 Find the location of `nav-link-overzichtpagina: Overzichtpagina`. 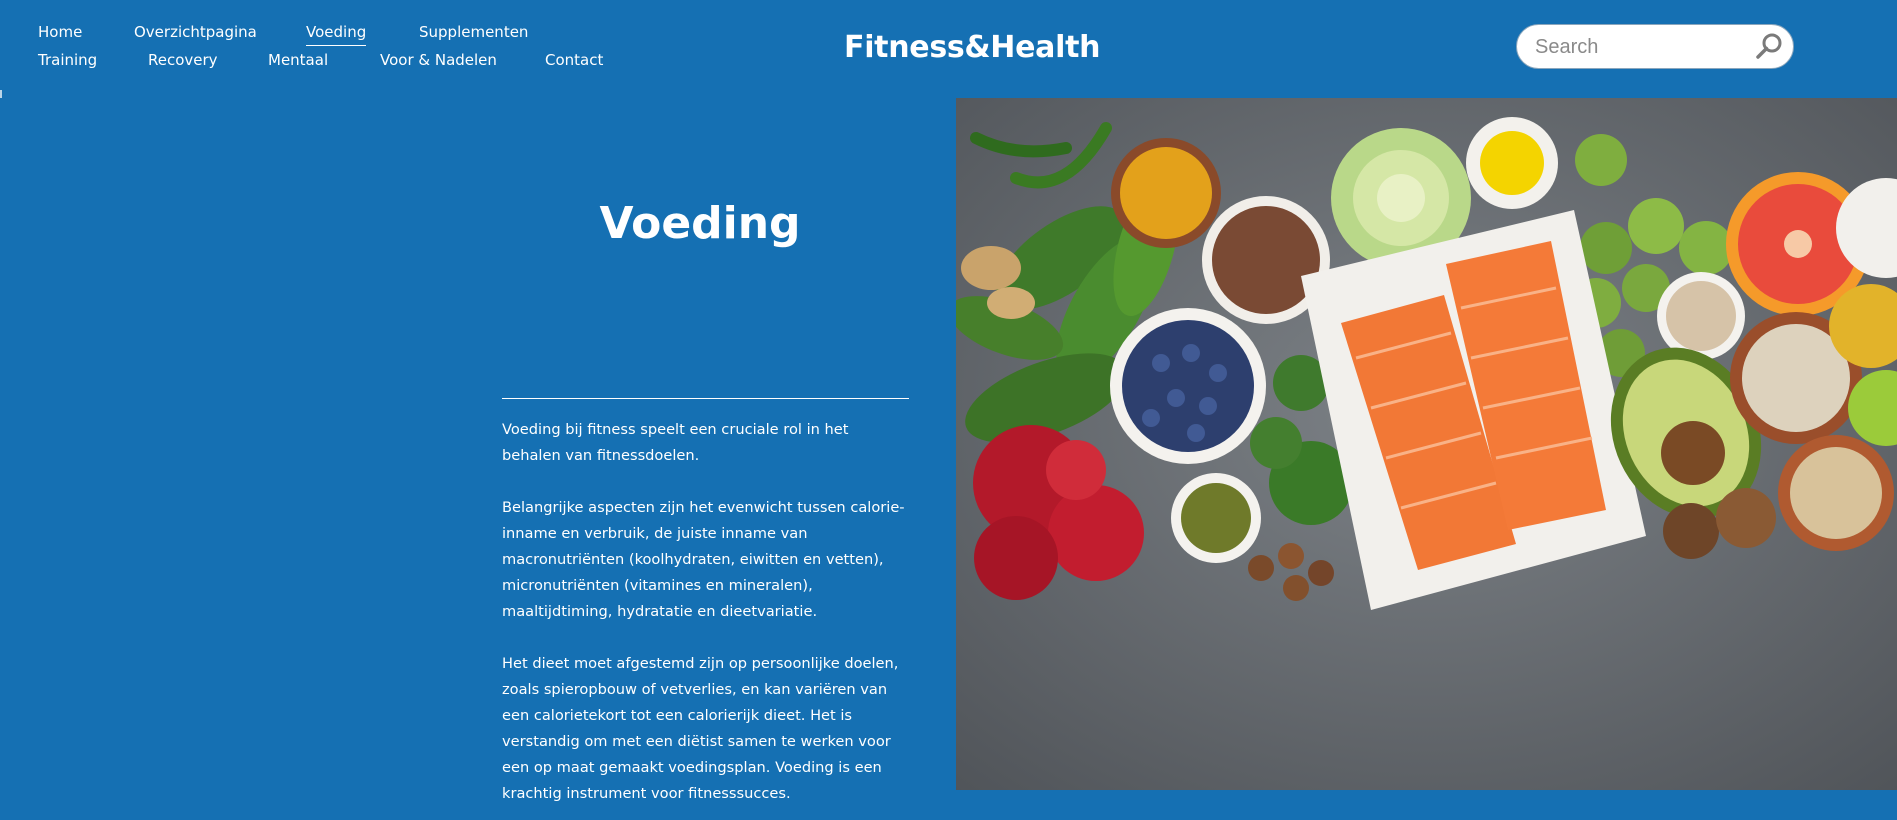

nav-link-overzichtpagina: Overzichtpagina is located at coordinates (195, 32).